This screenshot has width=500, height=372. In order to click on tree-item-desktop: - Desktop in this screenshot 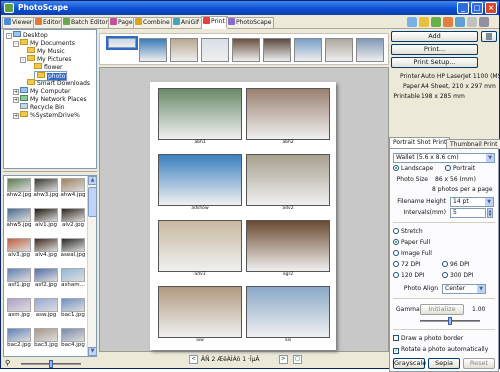, I will do `click(27, 35)`.